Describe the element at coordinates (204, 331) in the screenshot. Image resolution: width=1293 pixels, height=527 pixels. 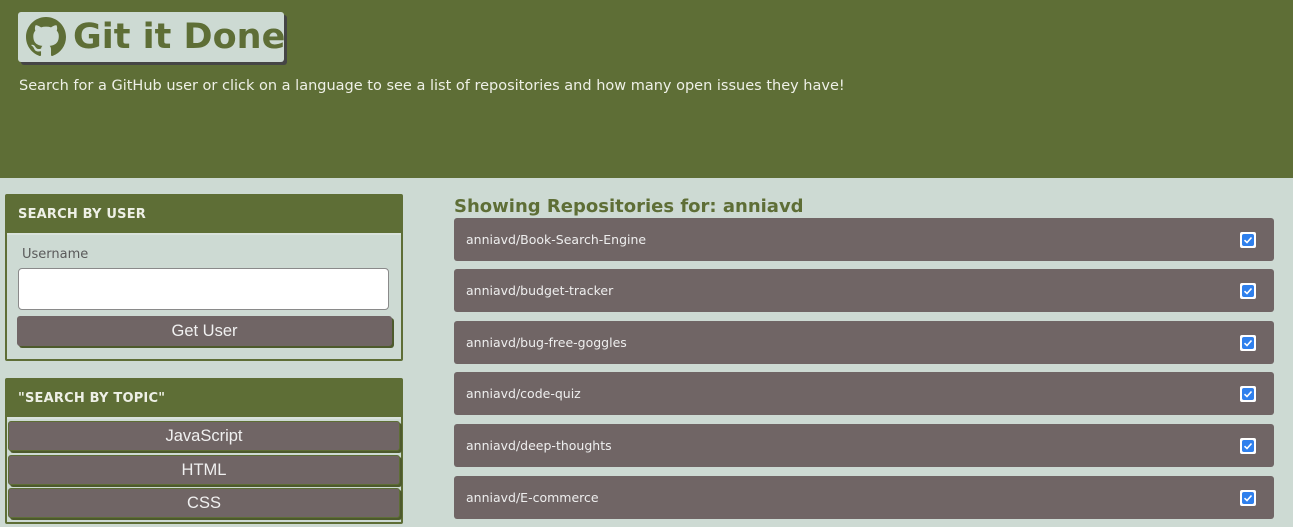
I see `get-user-button: Get User` at that location.